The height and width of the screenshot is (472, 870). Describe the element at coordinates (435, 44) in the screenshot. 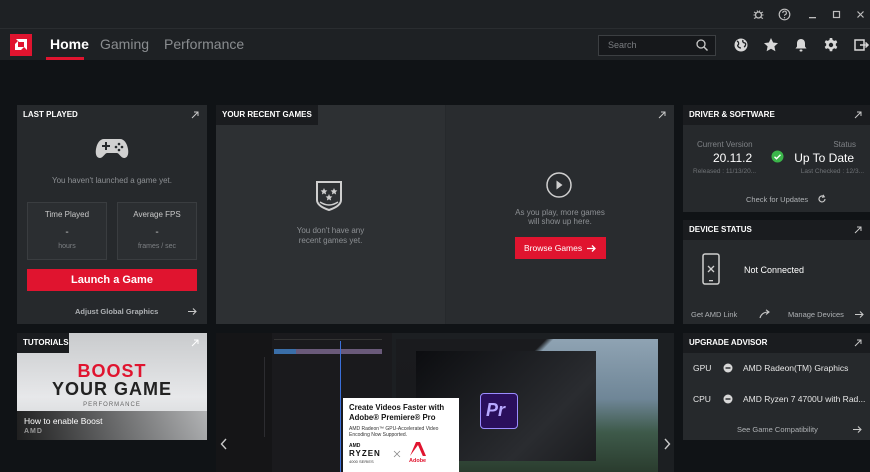

I see `main-navigation-bar: Home Gaming Performance Search` at that location.